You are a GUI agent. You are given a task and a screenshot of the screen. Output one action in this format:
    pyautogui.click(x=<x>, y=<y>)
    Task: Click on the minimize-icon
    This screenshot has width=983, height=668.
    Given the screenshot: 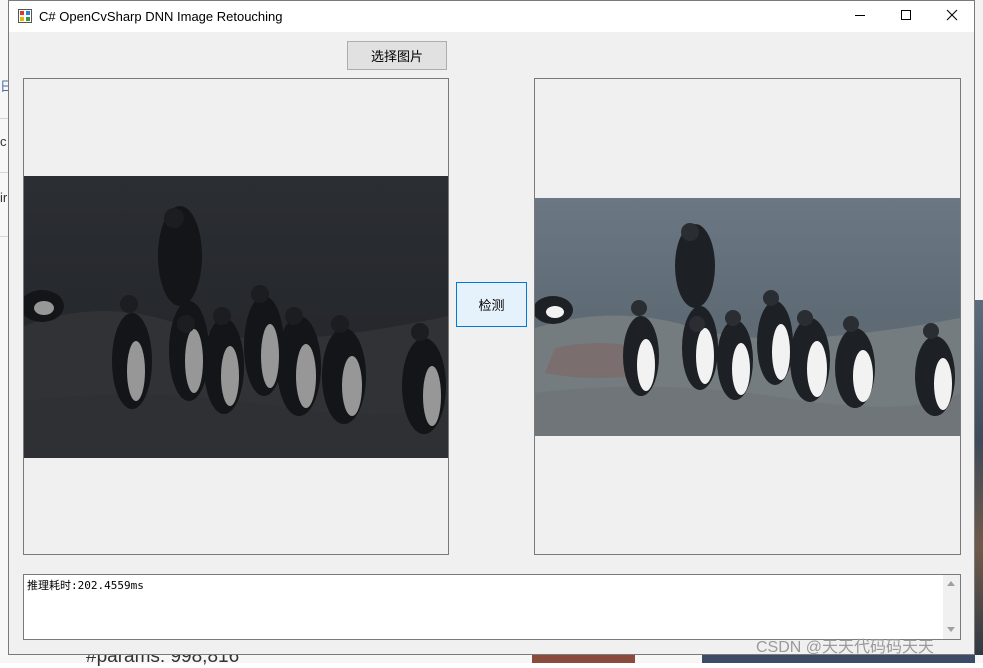 What is the action you would take?
    pyautogui.click(x=860, y=17)
    